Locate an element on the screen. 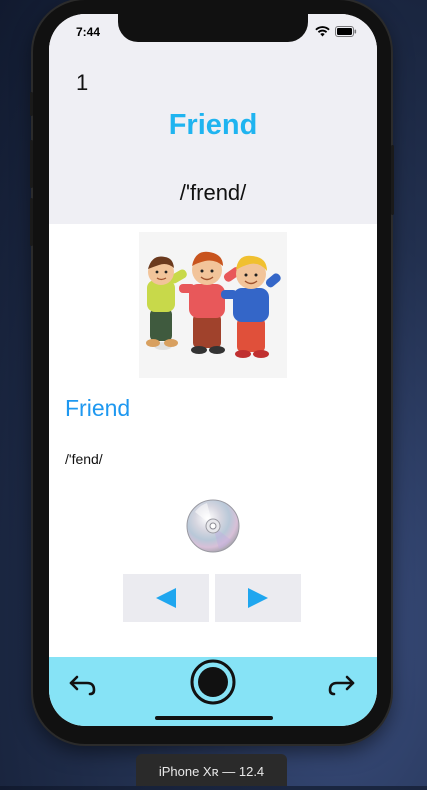 This screenshot has width=427, height=790. status-time: 7:44 is located at coordinates (88, 32).